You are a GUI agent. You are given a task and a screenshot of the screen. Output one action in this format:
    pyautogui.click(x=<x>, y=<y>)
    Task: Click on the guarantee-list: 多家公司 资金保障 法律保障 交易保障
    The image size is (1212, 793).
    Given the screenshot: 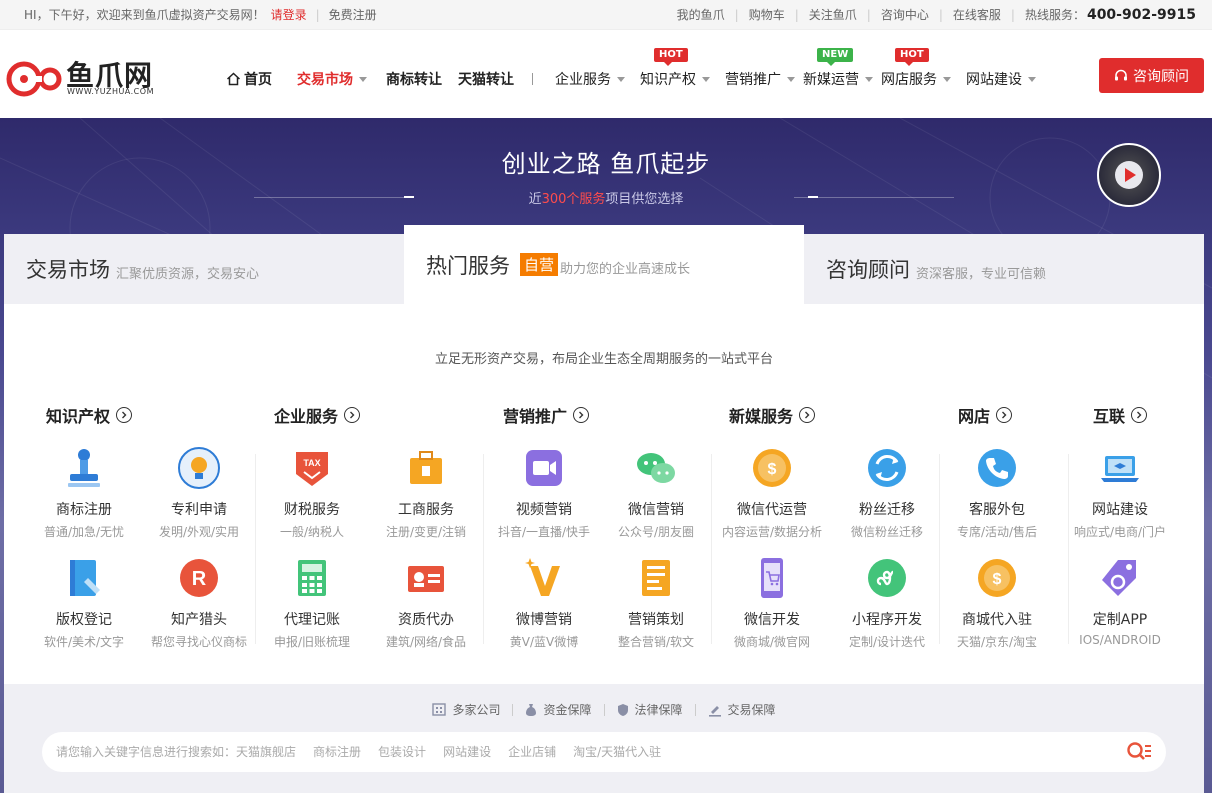 What is the action you would take?
    pyautogui.click(x=604, y=709)
    